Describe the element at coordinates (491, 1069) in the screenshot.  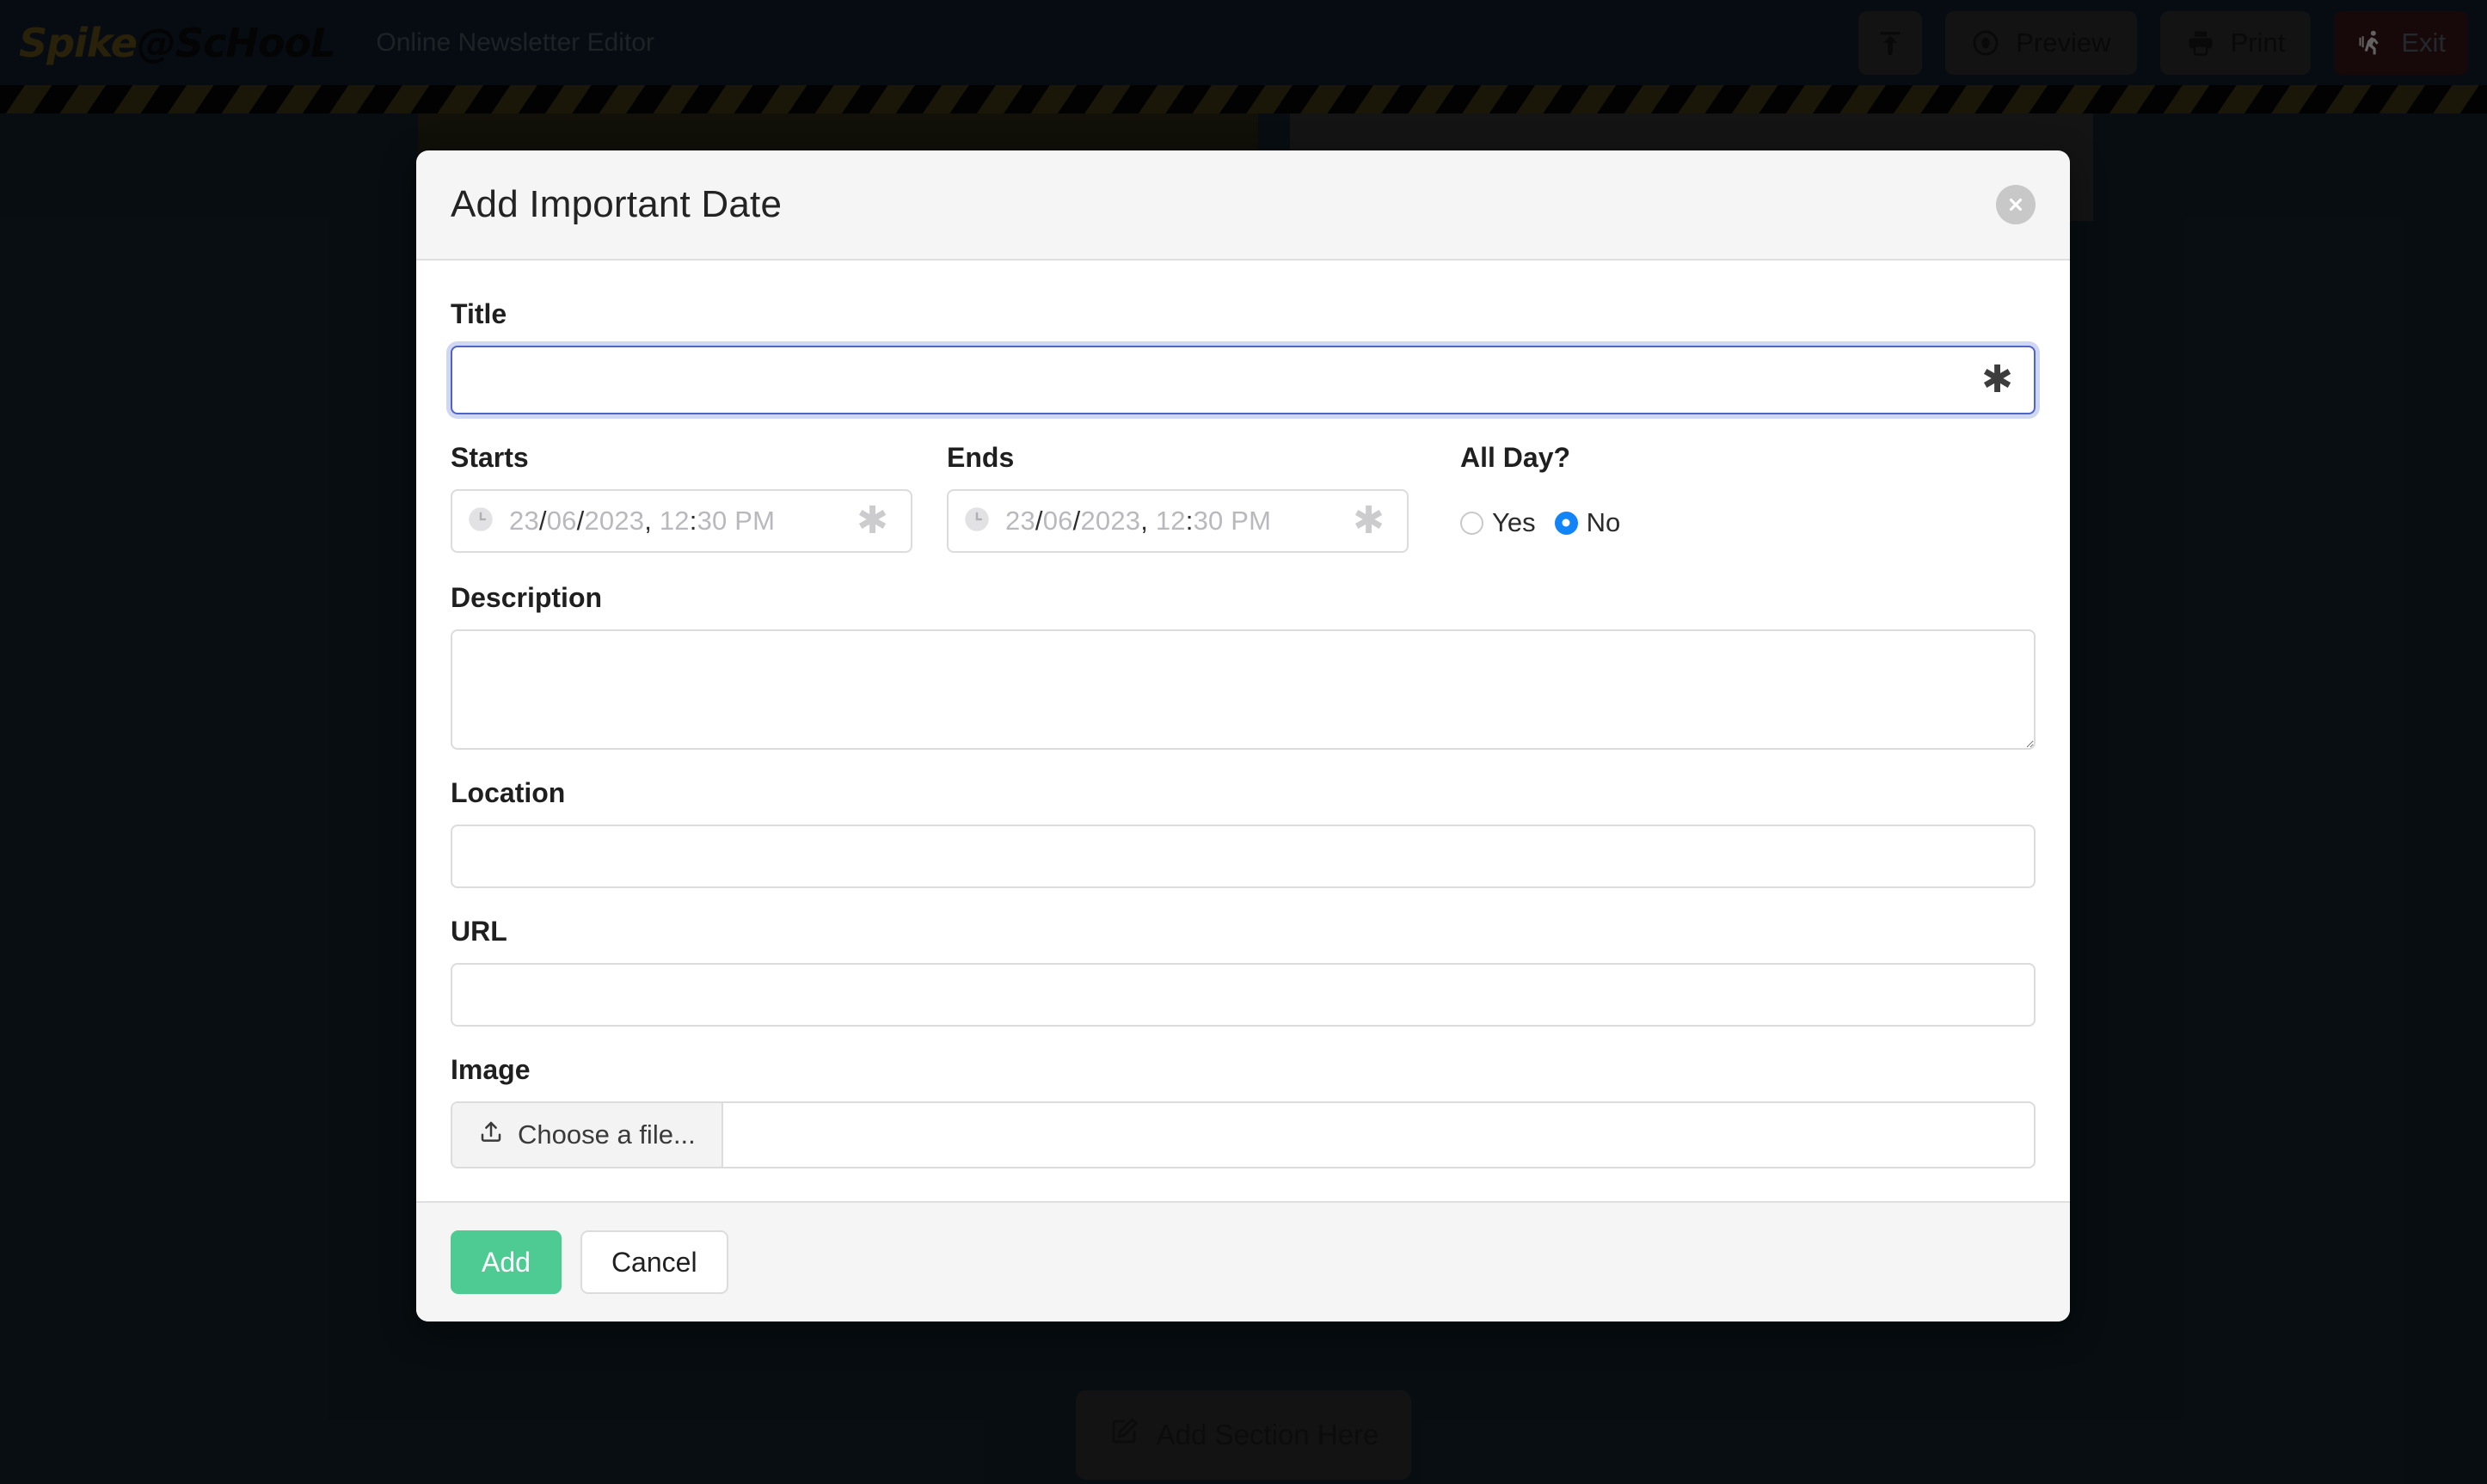
I see `image-label: Image` at that location.